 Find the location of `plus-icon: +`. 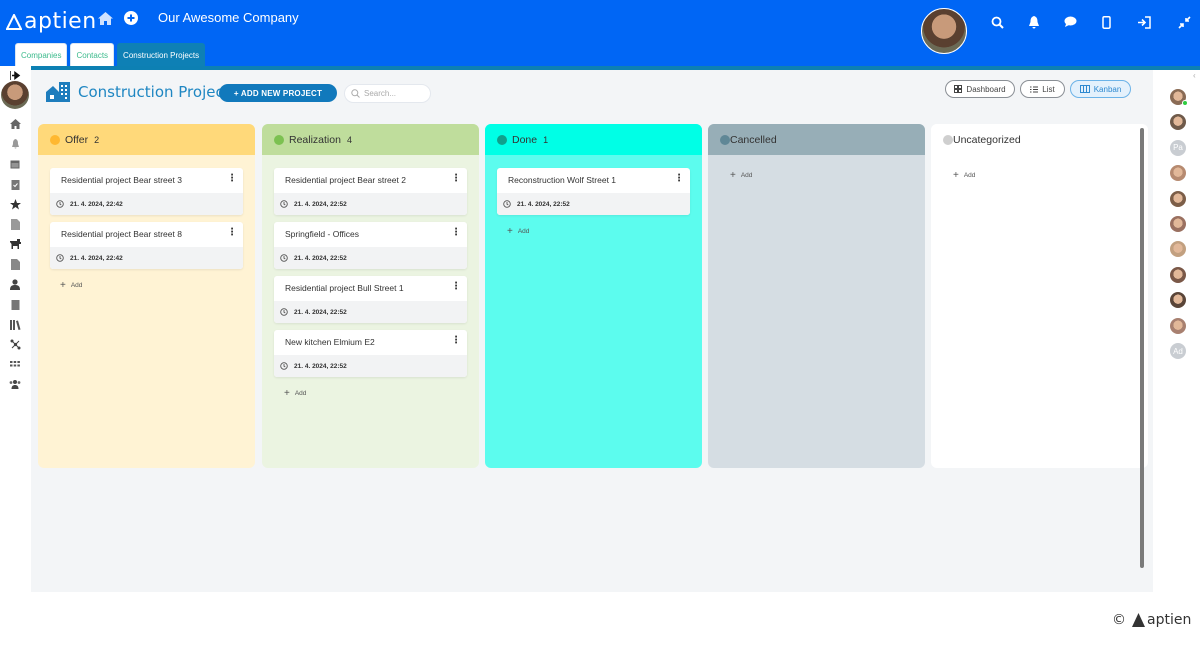

plus-icon: + is located at coordinates (63, 285).